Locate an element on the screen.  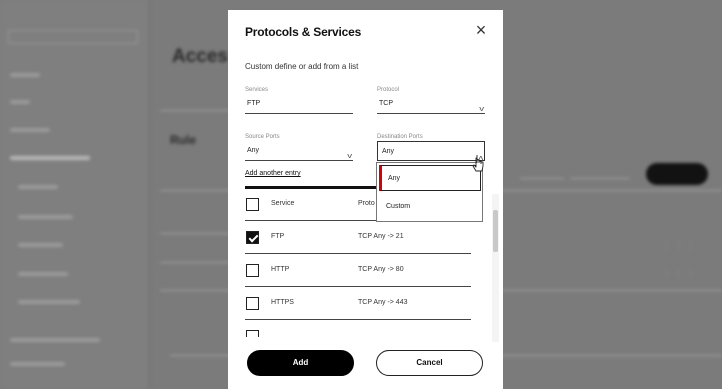
service-column-header: Service is located at coordinates (283, 203).